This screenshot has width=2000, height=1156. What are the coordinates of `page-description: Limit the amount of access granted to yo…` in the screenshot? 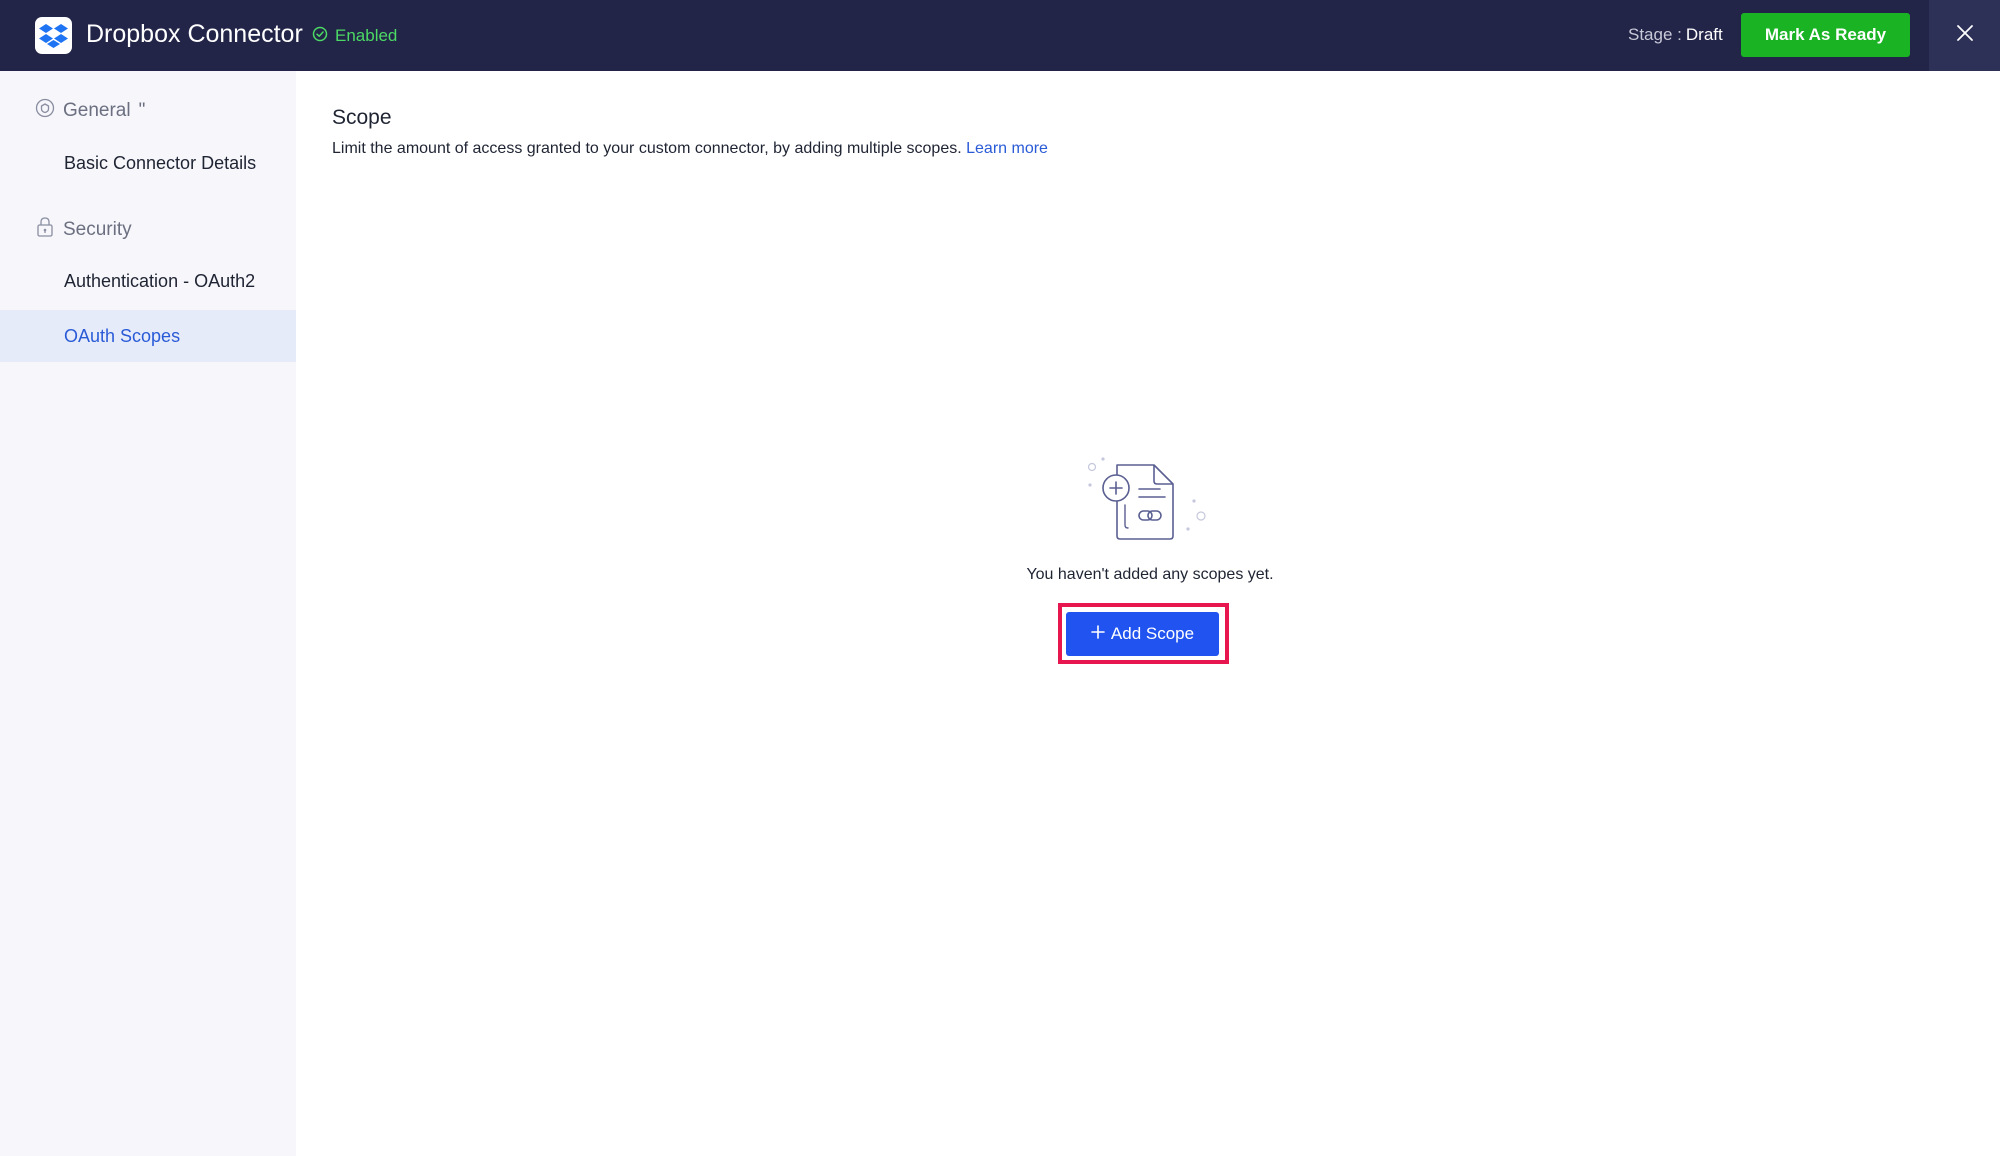 It's located at (690, 149).